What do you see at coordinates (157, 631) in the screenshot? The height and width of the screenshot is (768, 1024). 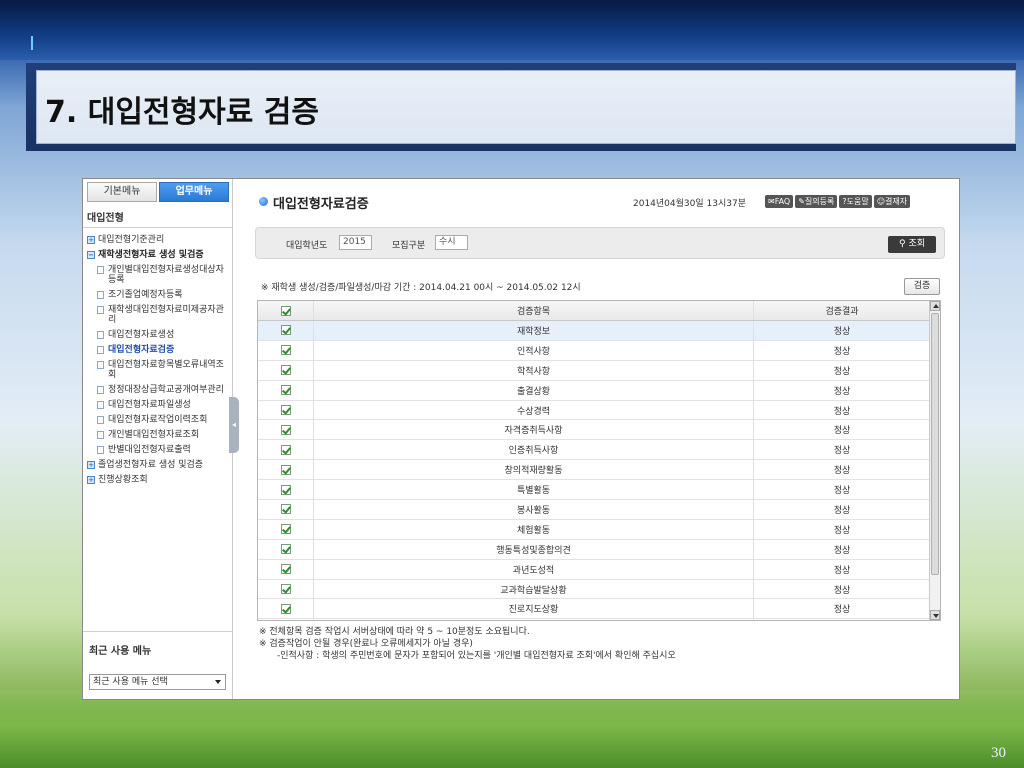 I see `recent-divider` at bounding box center [157, 631].